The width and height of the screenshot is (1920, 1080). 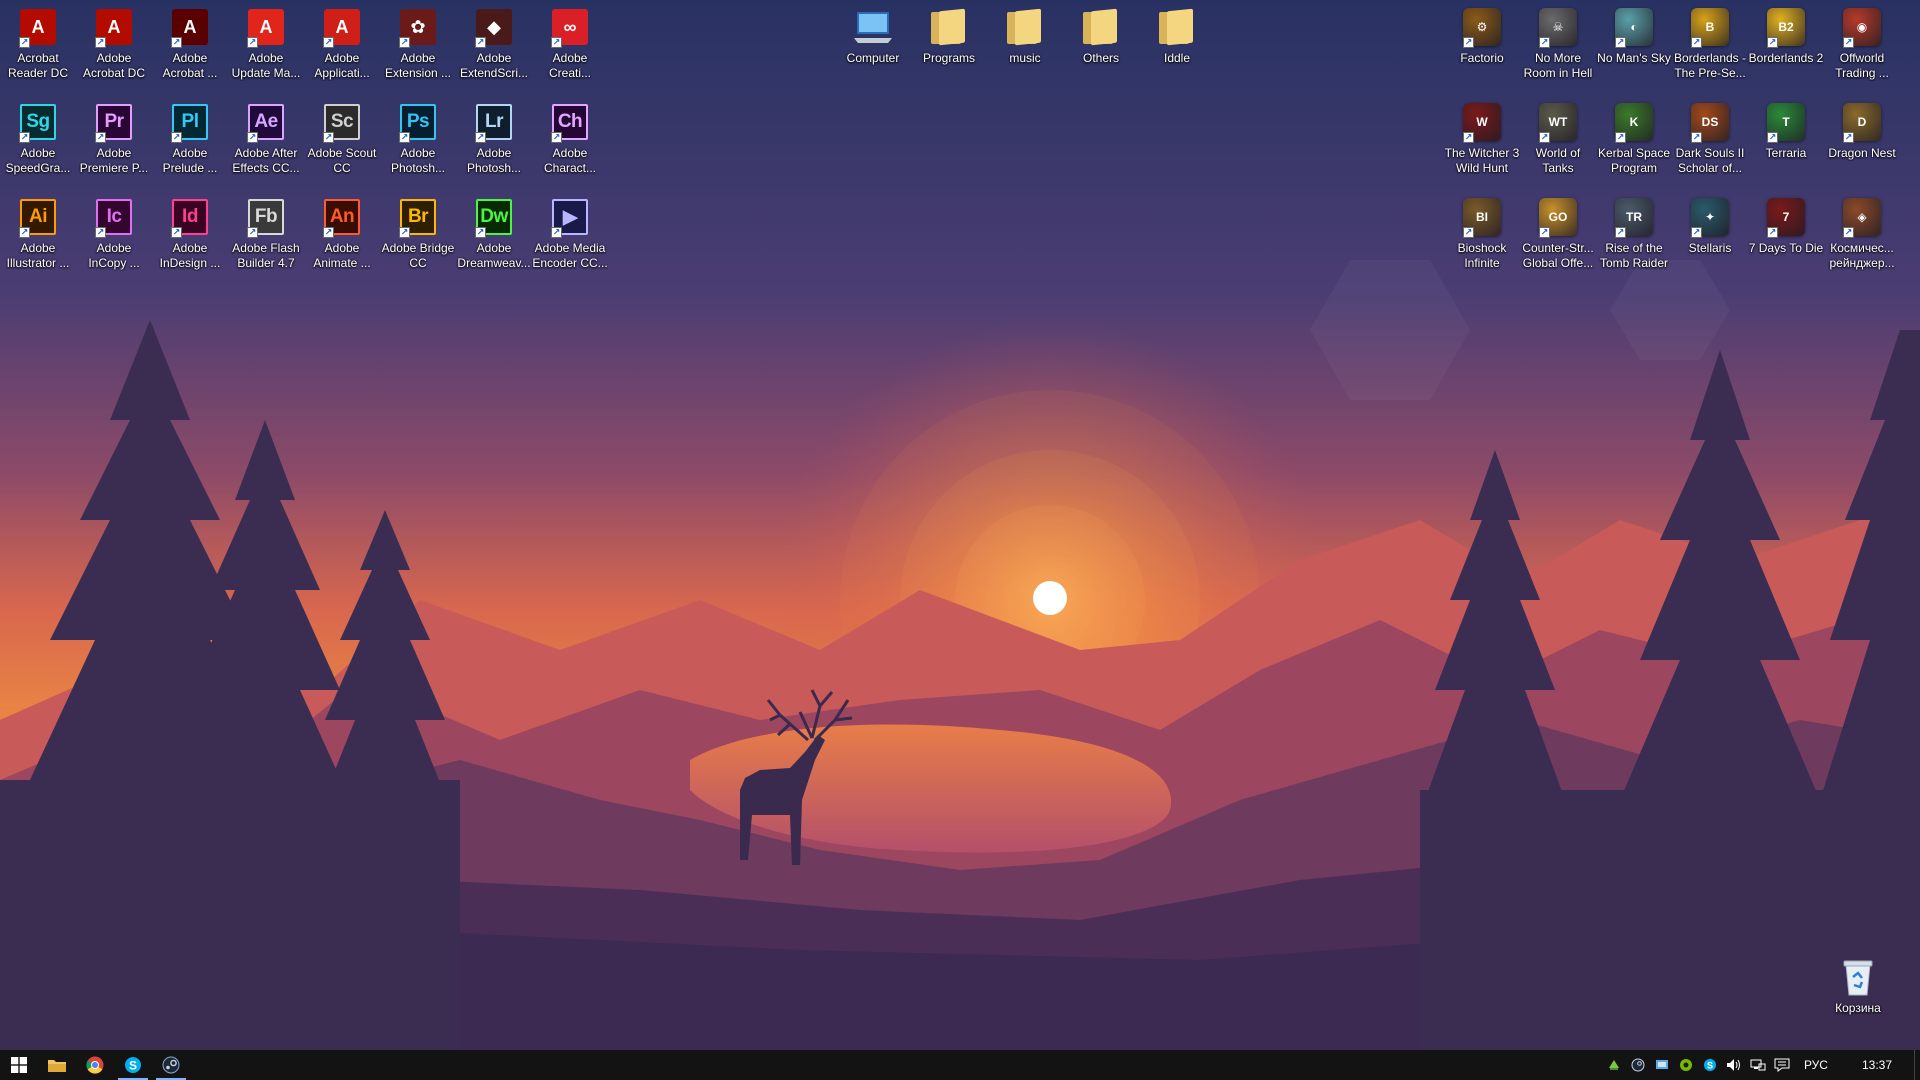 I want to click on desktop-icon-iddle: Iddle, so click(x=1177, y=46).